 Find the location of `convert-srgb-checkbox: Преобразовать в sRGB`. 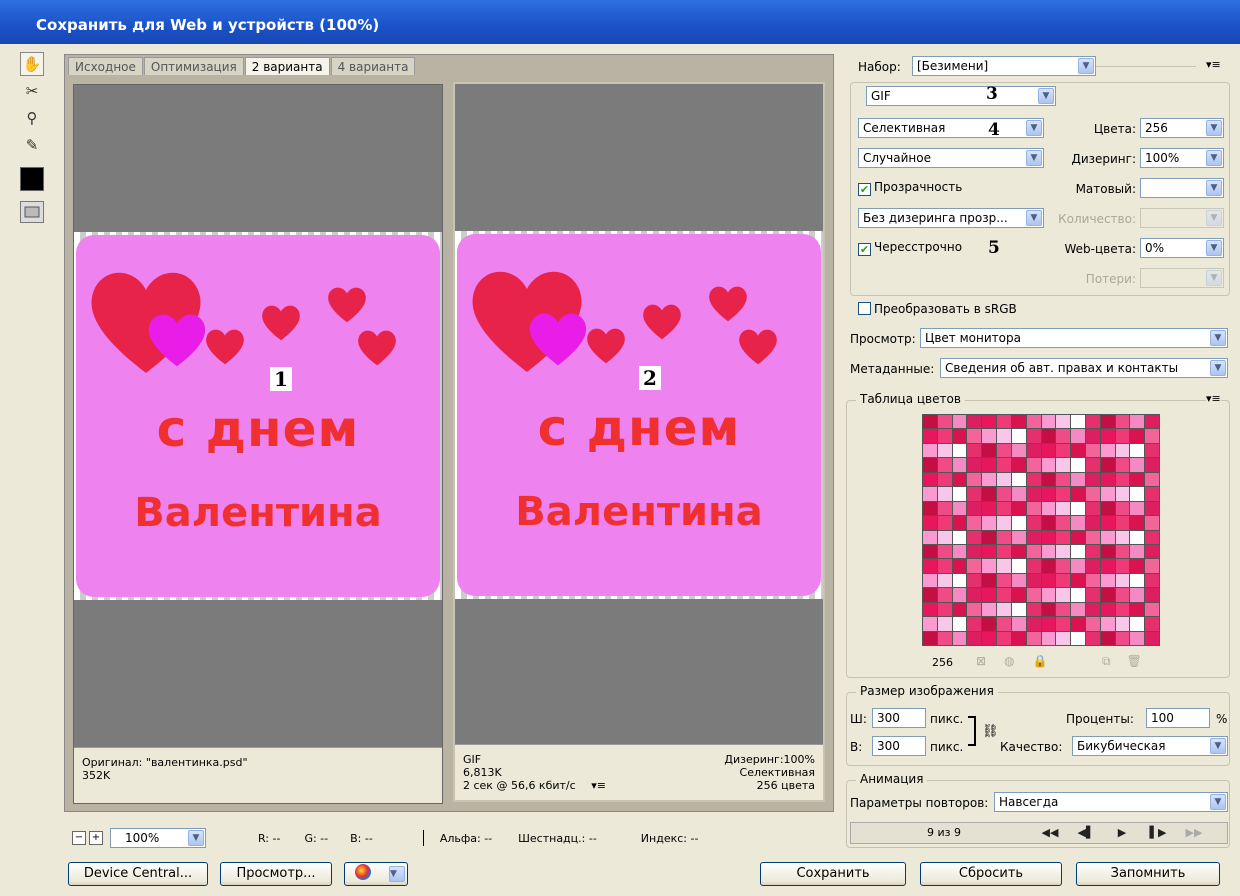

convert-srgb-checkbox: Преобразовать в sRGB is located at coordinates (937, 309).